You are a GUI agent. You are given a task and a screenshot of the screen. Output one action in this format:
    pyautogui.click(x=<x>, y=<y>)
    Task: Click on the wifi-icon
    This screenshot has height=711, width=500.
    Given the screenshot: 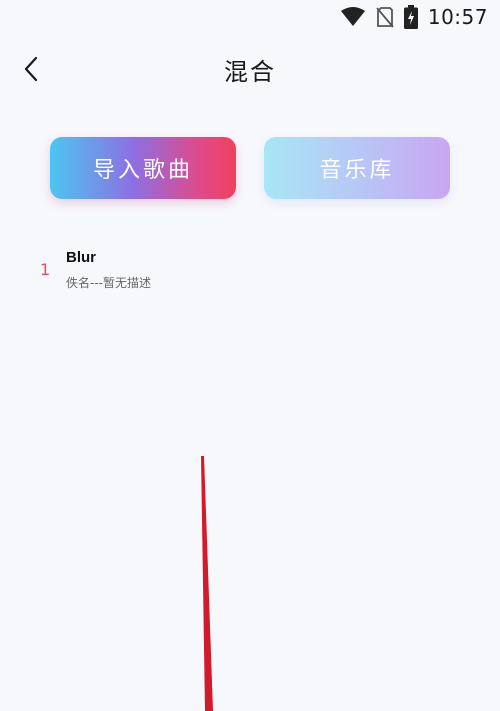 What is the action you would take?
    pyautogui.click(x=353, y=17)
    